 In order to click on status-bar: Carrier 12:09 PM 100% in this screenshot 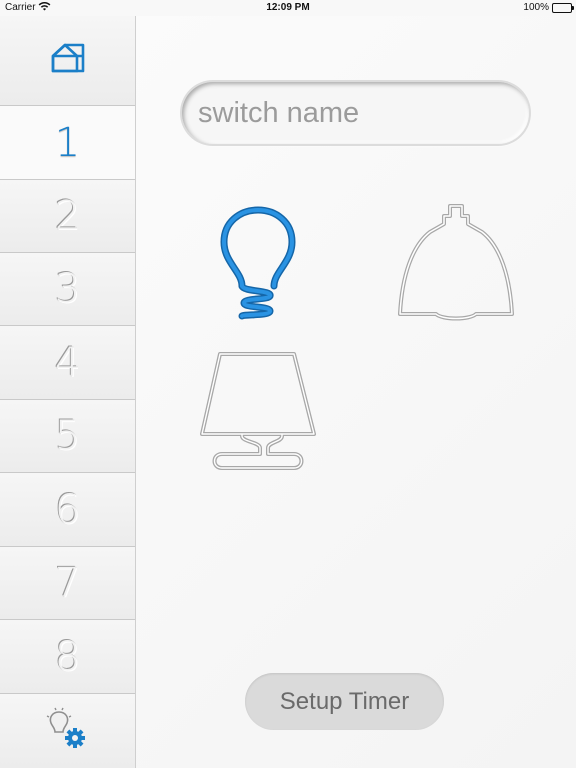, I will do `click(288, 8)`.